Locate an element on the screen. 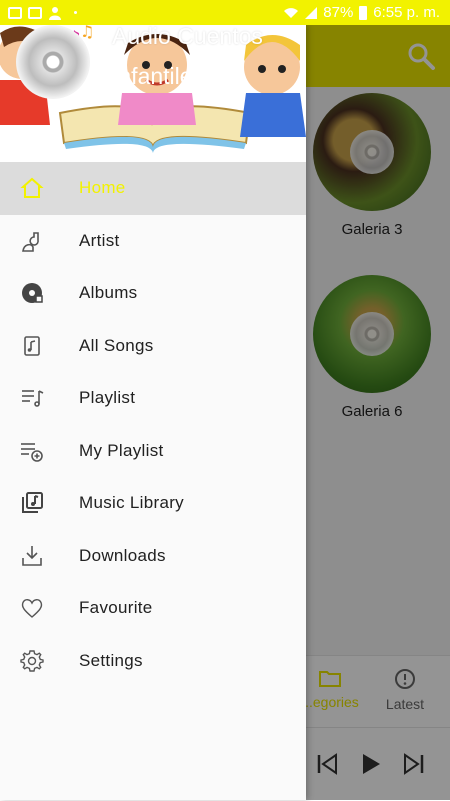  app-title: Audio Cuentos is located at coordinates (187, 37).